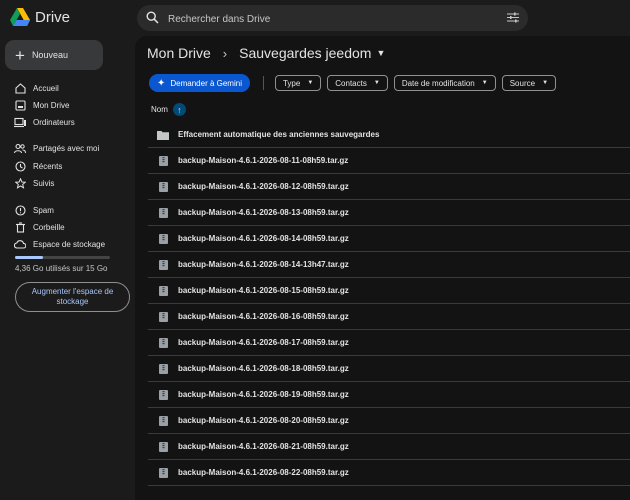  I want to click on sidebar-item-shared: Partagés avec moi, so click(56, 148).